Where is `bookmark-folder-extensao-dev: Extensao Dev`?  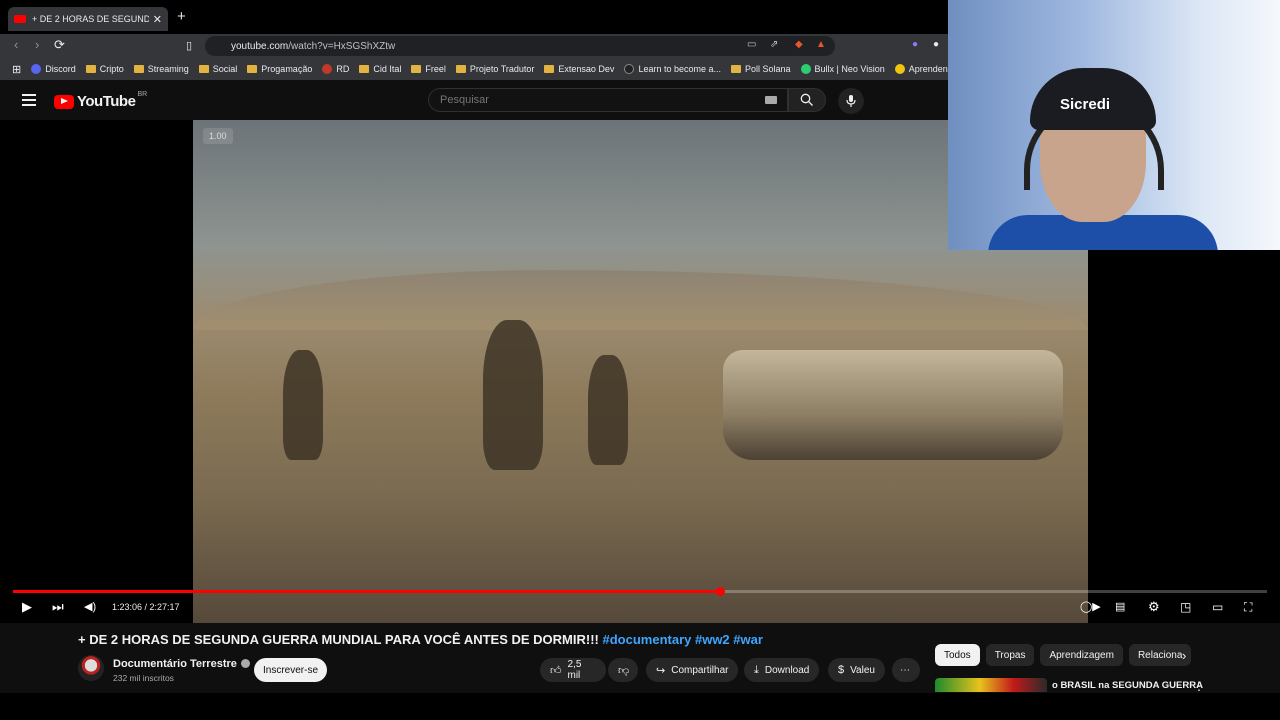
bookmark-folder-extensao-dev: Extensao Dev is located at coordinates (579, 69).